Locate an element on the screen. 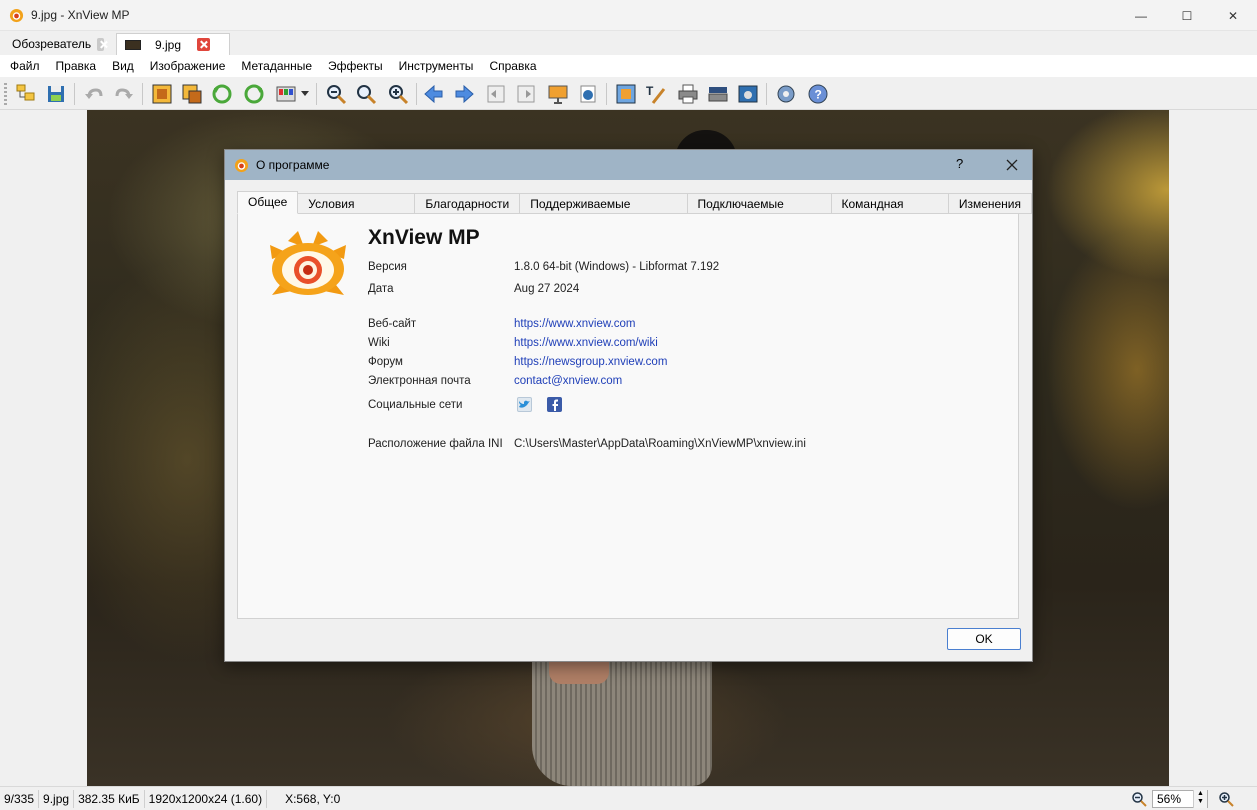  website-label: Веб-сайт is located at coordinates (392, 324).